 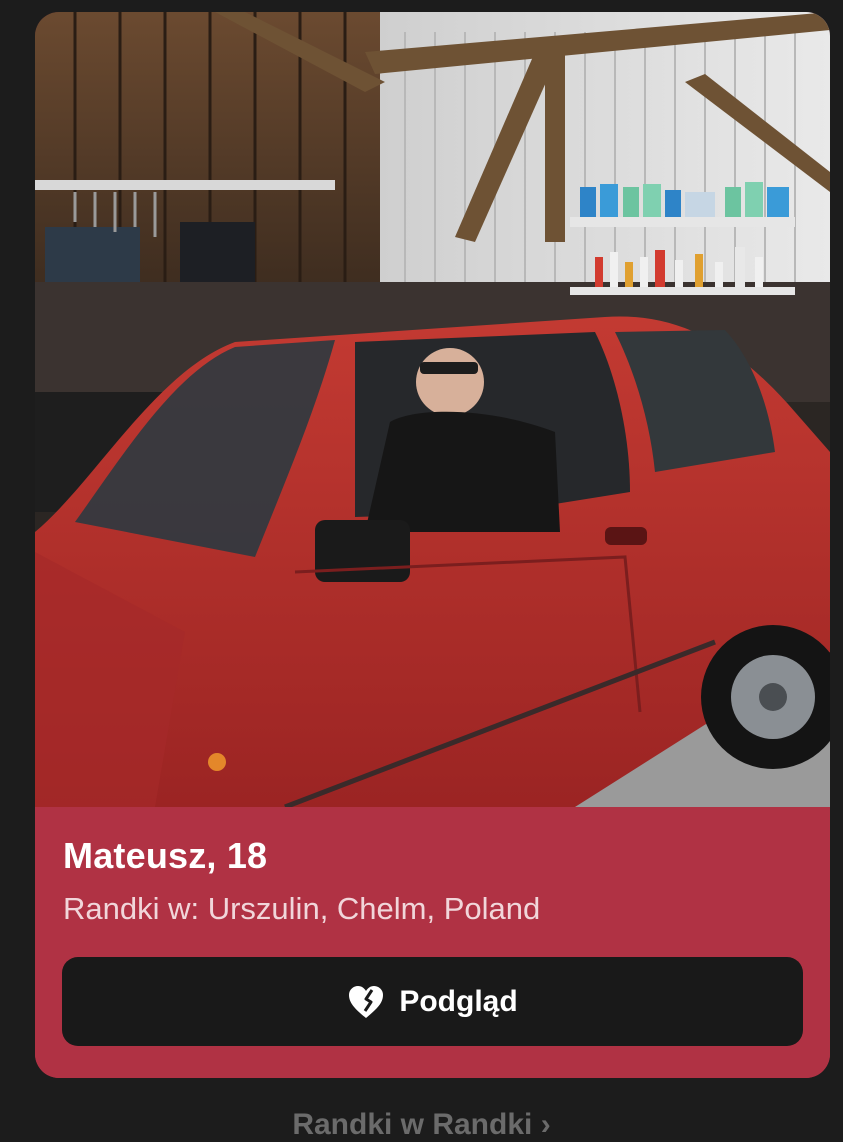 What do you see at coordinates (421, 1125) in the screenshot?
I see `footer-link: Randki w Randki ›` at bounding box center [421, 1125].